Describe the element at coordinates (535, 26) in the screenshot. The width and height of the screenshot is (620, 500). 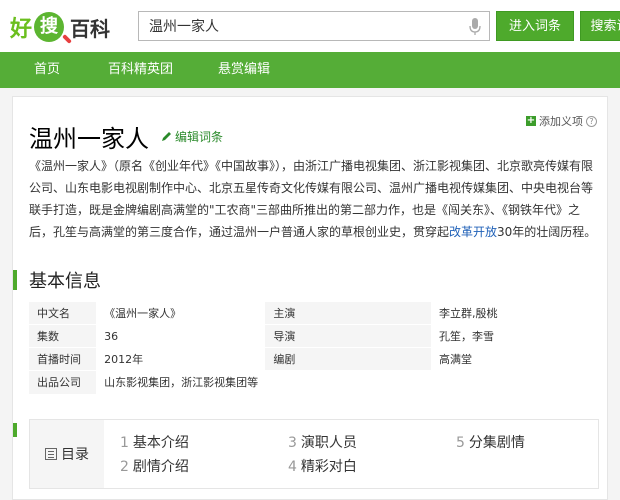
I see `enter-entry-button: 进入词条` at that location.